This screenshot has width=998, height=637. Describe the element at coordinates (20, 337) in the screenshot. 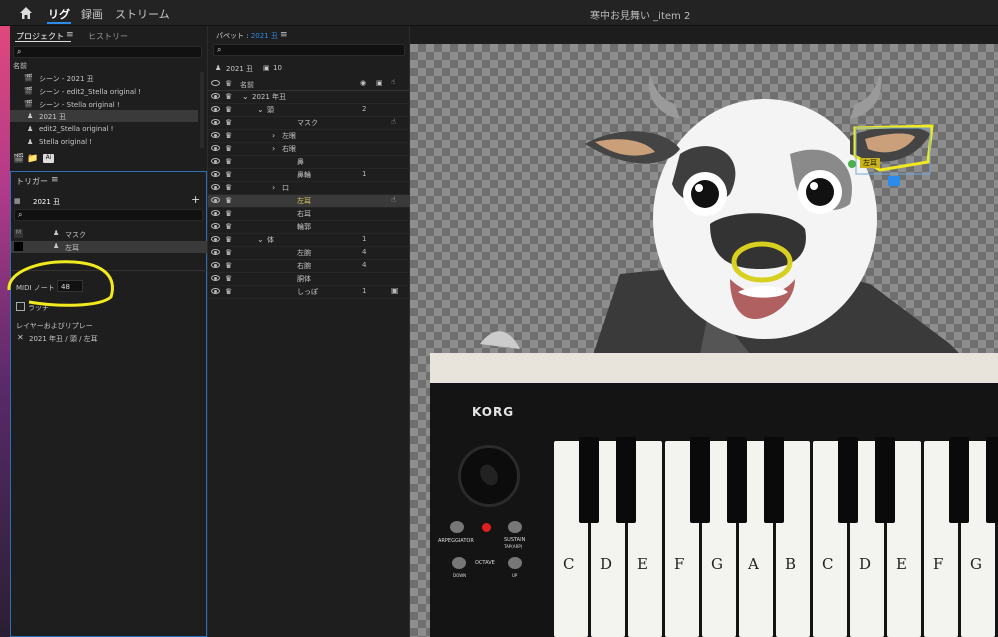

I see `remove-icon: ✕` at that location.